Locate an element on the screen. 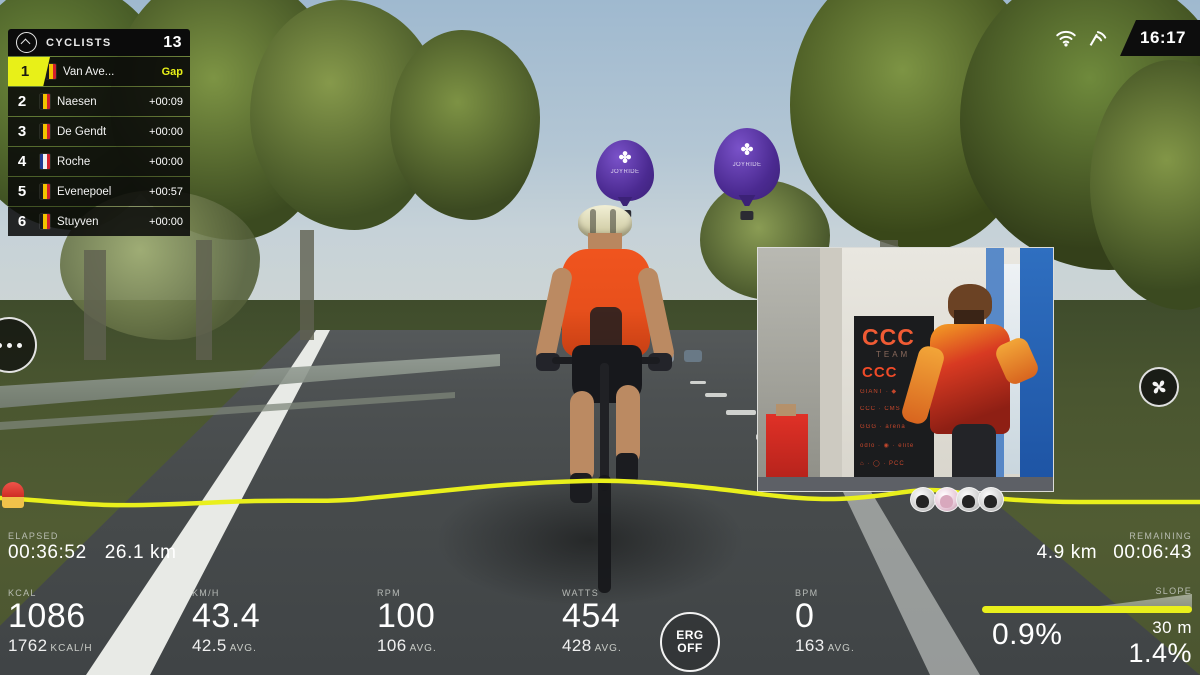 This screenshot has height=675, width=1200. balloon-envelope: ✤ JOYRIDE is located at coordinates (625, 170).